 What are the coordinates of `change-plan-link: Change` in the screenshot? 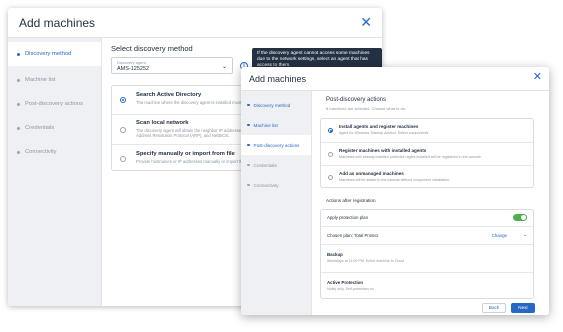 It's located at (499, 235).